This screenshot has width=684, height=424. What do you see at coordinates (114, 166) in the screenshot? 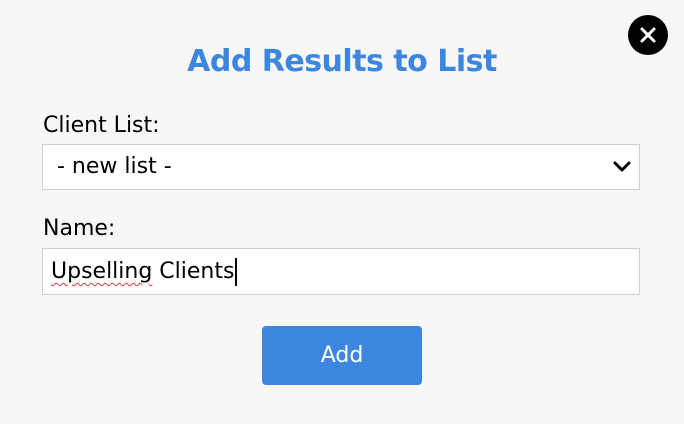
I see `client-list-selected-value: - new list -` at bounding box center [114, 166].